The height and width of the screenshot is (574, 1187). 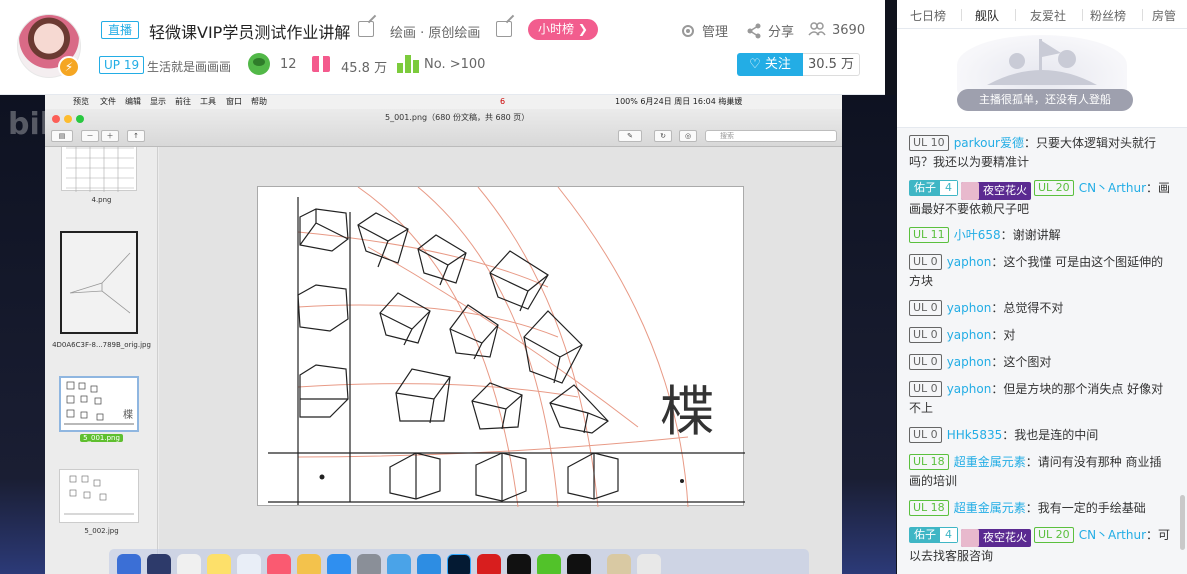 I want to click on tab-seven-day: 七日榜, so click(x=928, y=15).